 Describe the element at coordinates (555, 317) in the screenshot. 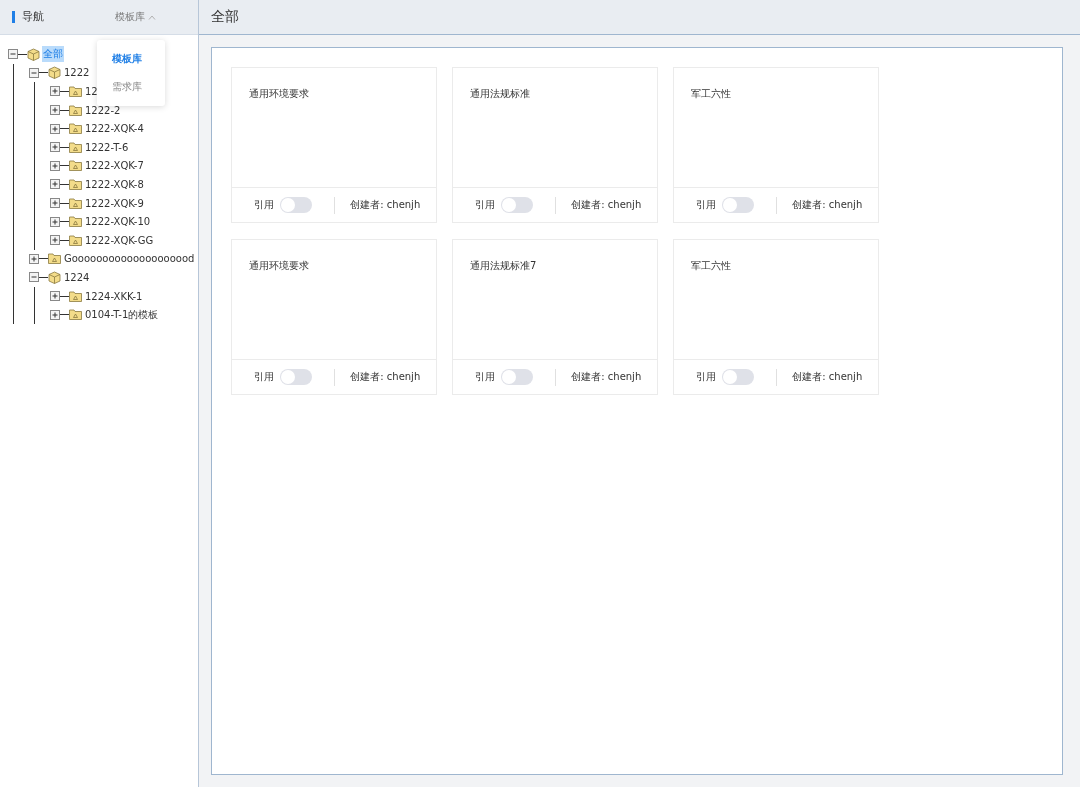

I see `template-card: 通用法规标准7 引用 创建者: chenjh` at that location.